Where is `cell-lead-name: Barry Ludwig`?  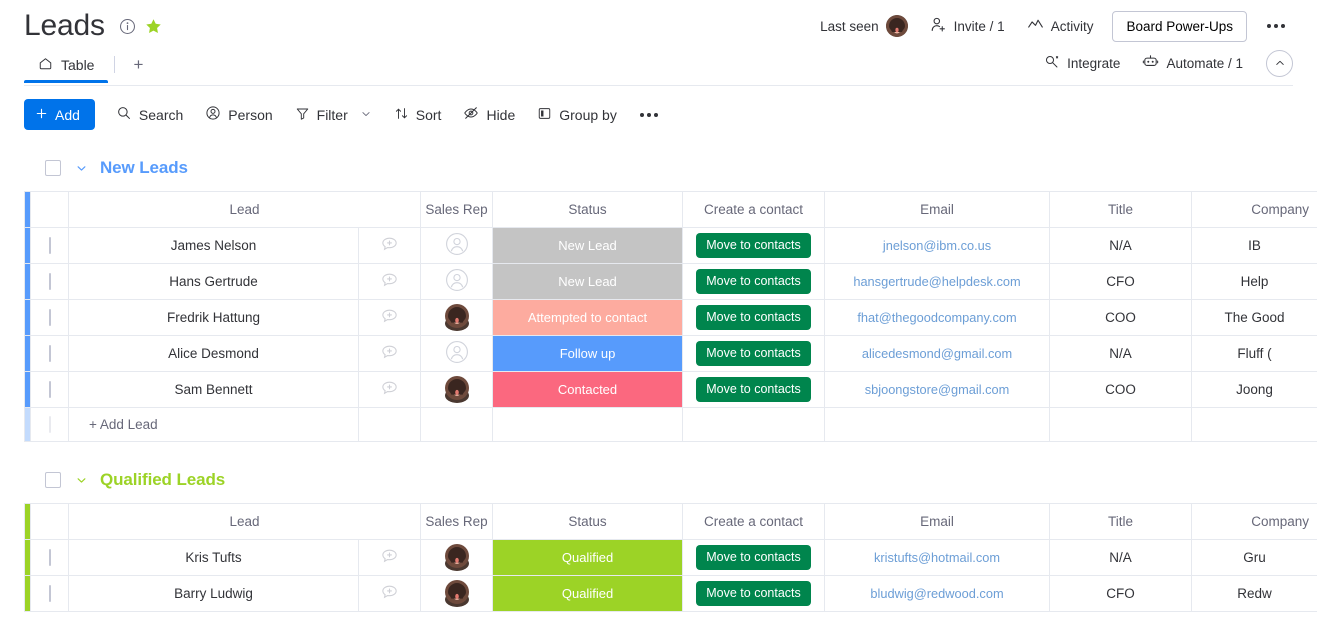
cell-lead-name: Barry Ludwig is located at coordinates (213, 593).